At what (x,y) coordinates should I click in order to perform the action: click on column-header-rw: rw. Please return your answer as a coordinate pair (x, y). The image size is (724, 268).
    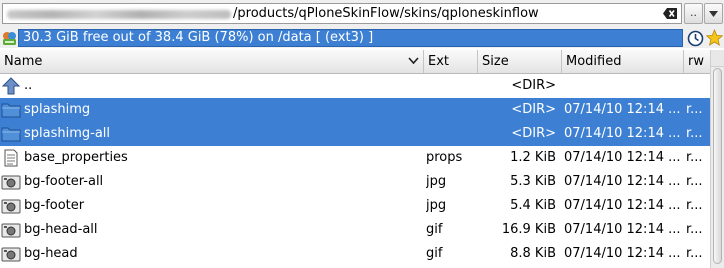
    Looking at the image, I should click on (697, 61).